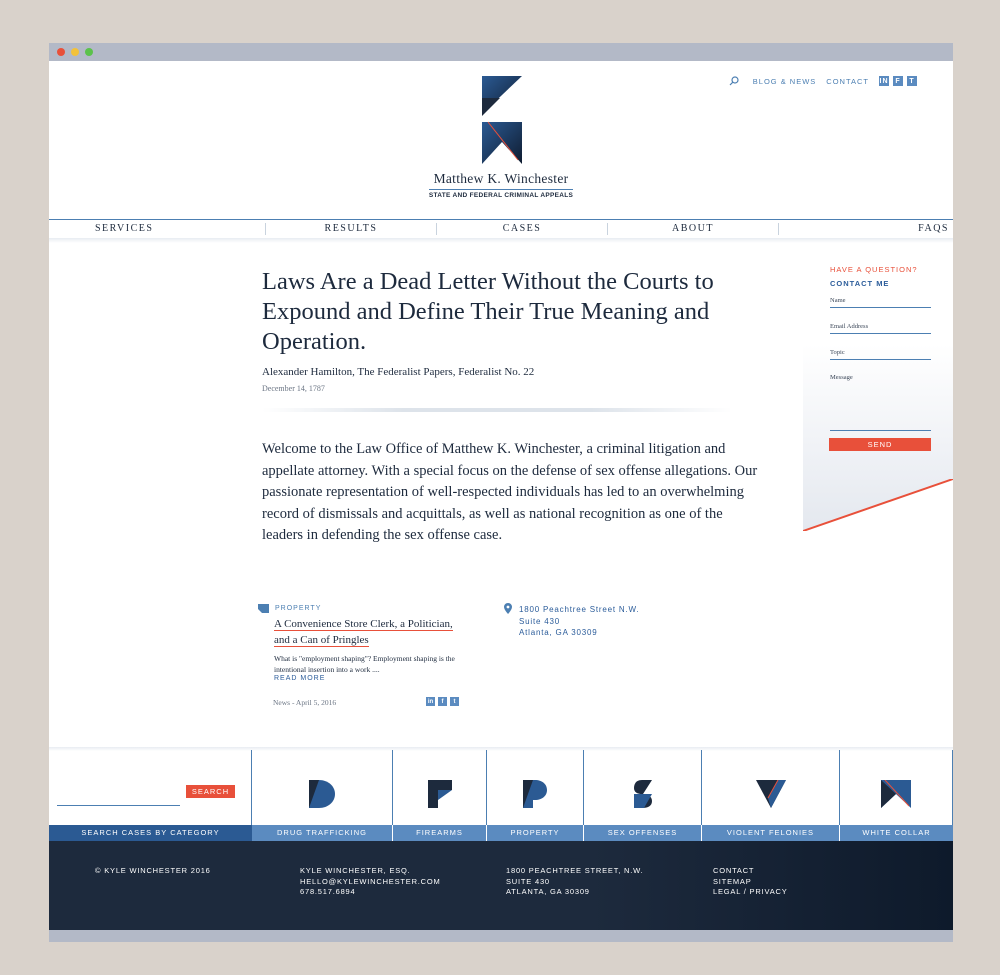  Describe the element at coordinates (508, 608) in the screenshot. I see `location-pin-icon` at that location.